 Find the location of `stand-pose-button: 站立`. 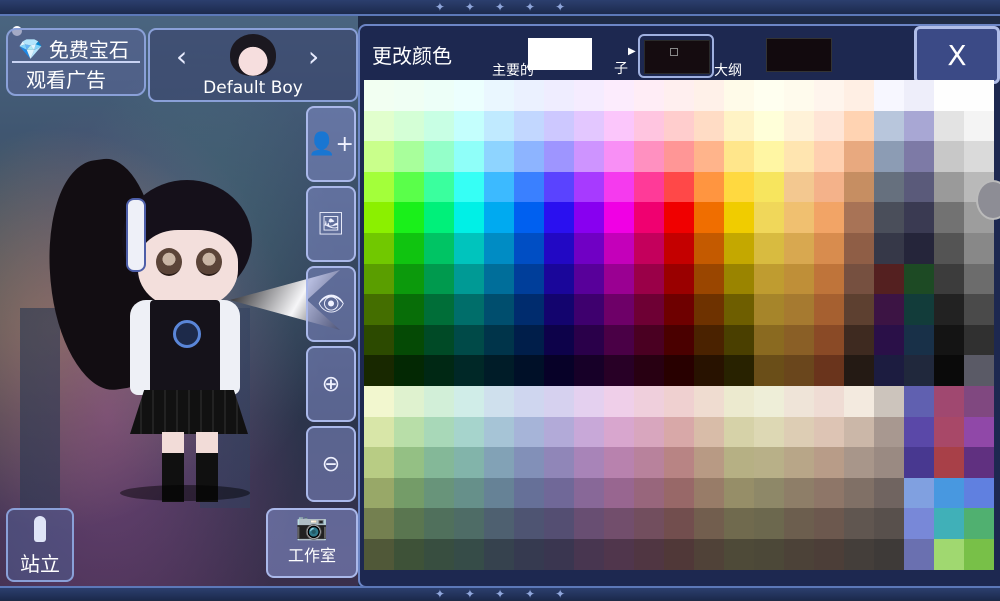

stand-pose-button: 站立 is located at coordinates (40, 545).